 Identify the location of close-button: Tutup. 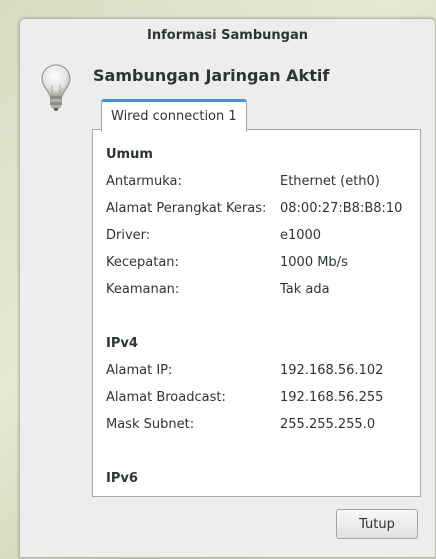
(377, 524).